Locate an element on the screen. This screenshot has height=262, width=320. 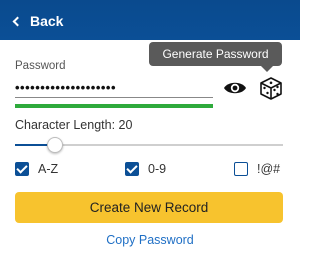
character-length-label: Character Length: 20 is located at coordinates (74, 125).